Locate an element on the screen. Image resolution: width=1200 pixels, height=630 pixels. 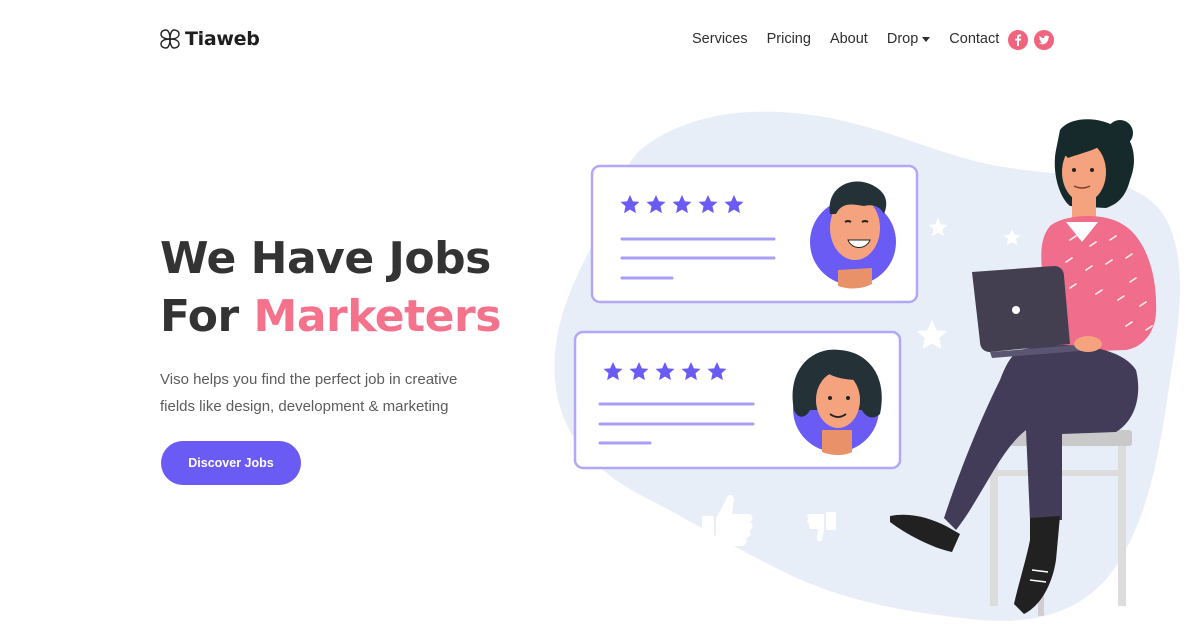
nav-item-services: Services is located at coordinates (720, 39).